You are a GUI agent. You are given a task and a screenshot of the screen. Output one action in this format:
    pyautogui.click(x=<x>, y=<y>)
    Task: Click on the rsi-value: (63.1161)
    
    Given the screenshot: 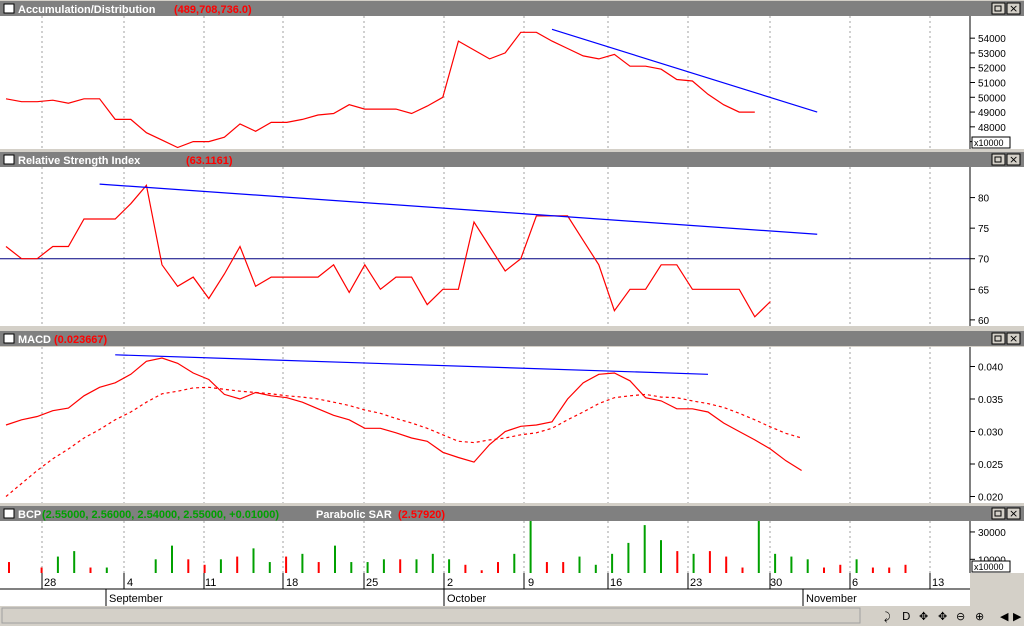 What is the action you would take?
    pyautogui.click(x=209, y=161)
    